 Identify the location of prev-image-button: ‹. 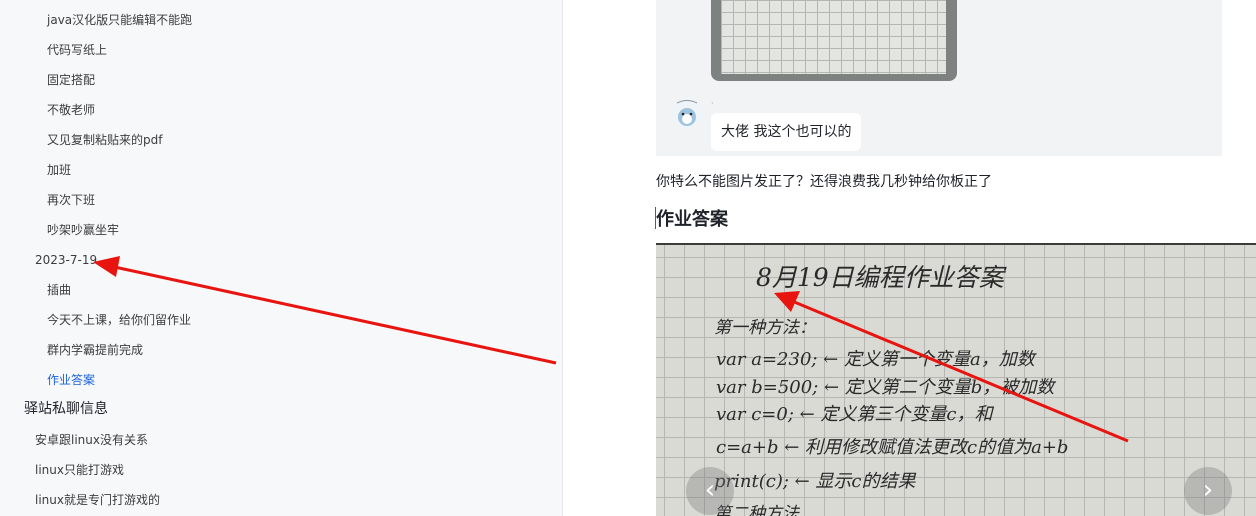
(710, 491).